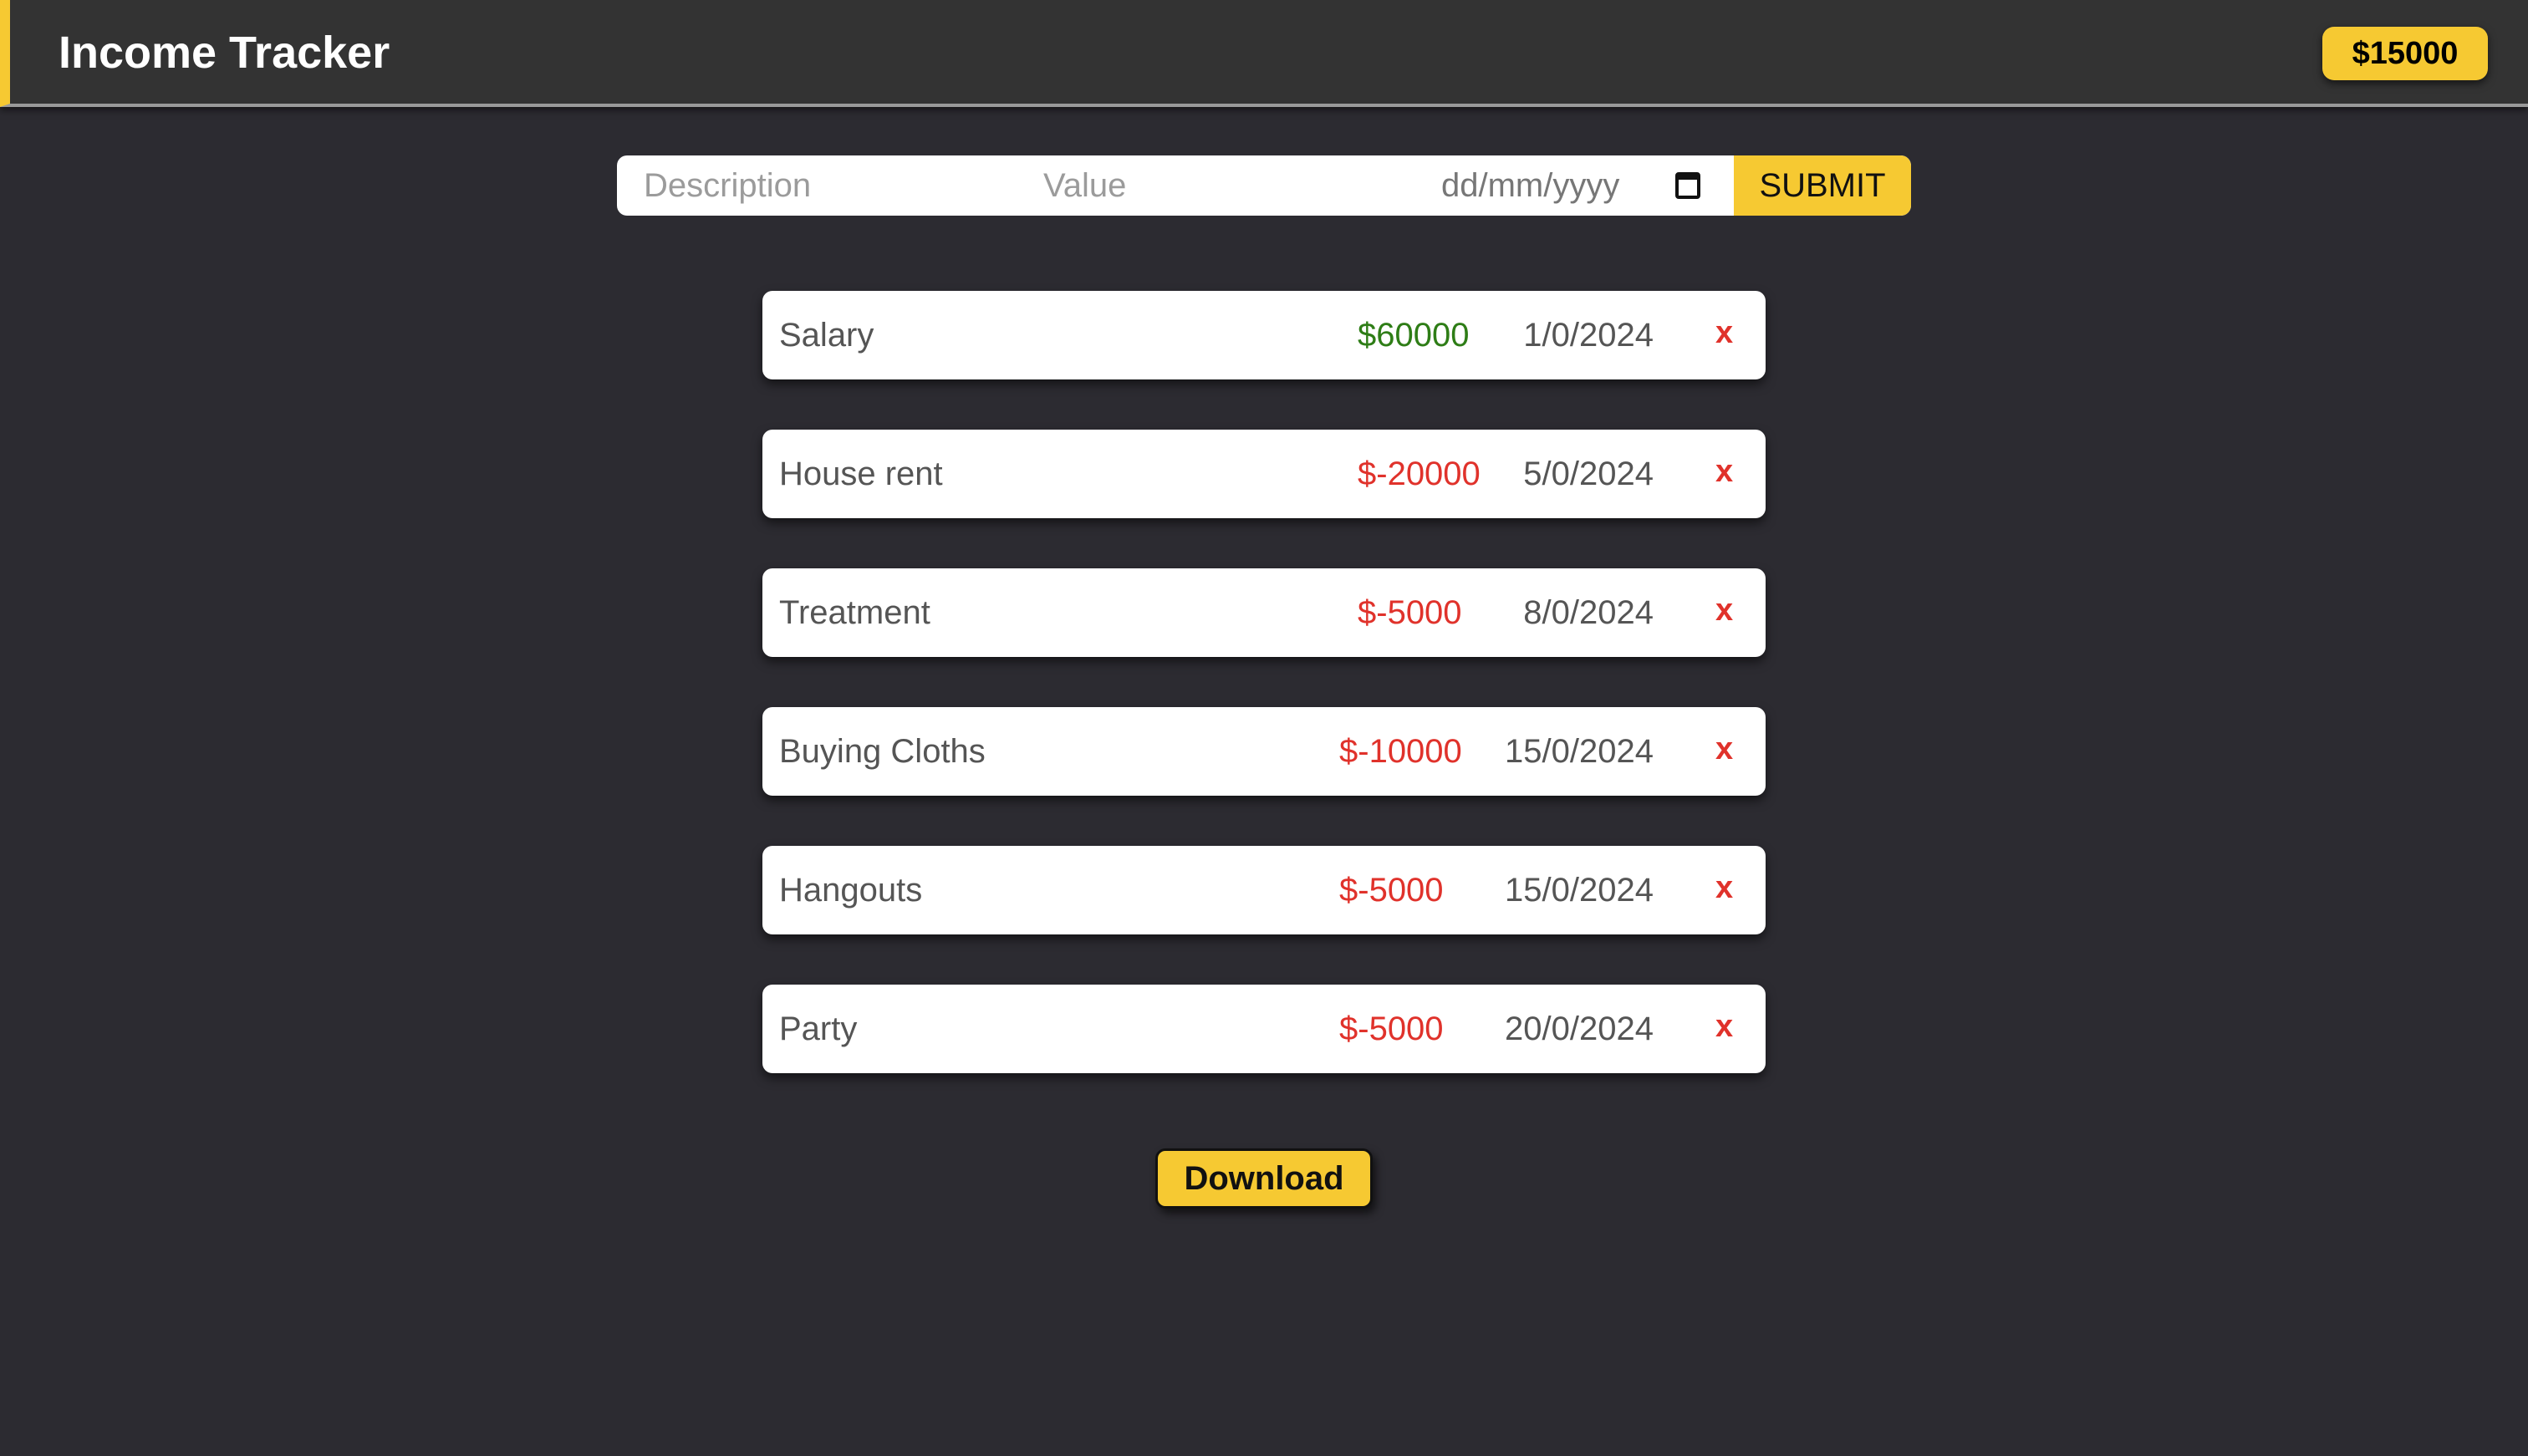 Image resolution: width=2528 pixels, height=1456 pixels. I want to click on list-item: House rent $-20000 5/0/2024 x, so click(1264, 474).